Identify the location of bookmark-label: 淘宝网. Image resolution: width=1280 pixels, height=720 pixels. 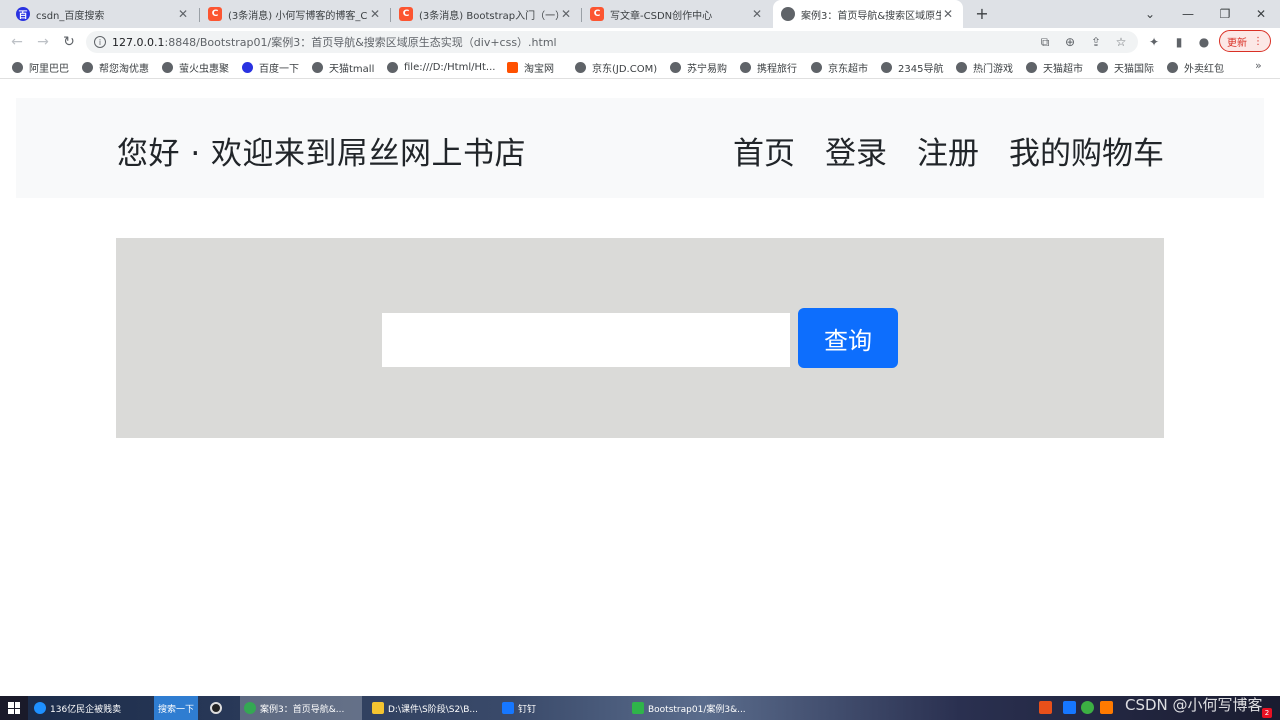
(539, 69).